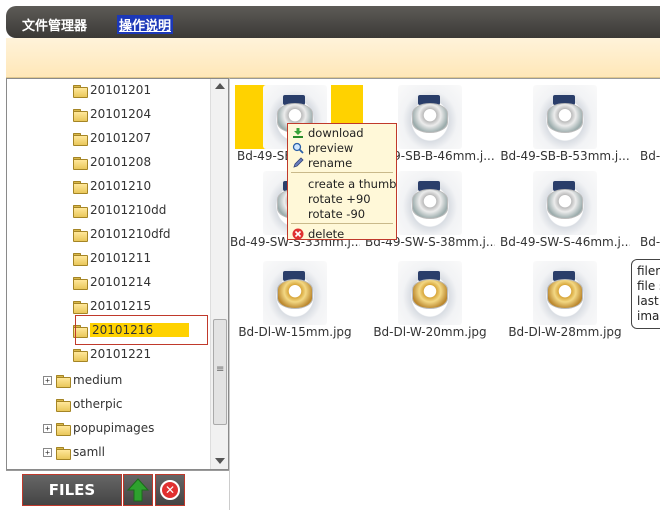 This screenshot has height=510, width=660. What do you see at coordinates (145, 24) in the screenshot?
I see `help-link: 操作说明` at bounding box center [145, 24].